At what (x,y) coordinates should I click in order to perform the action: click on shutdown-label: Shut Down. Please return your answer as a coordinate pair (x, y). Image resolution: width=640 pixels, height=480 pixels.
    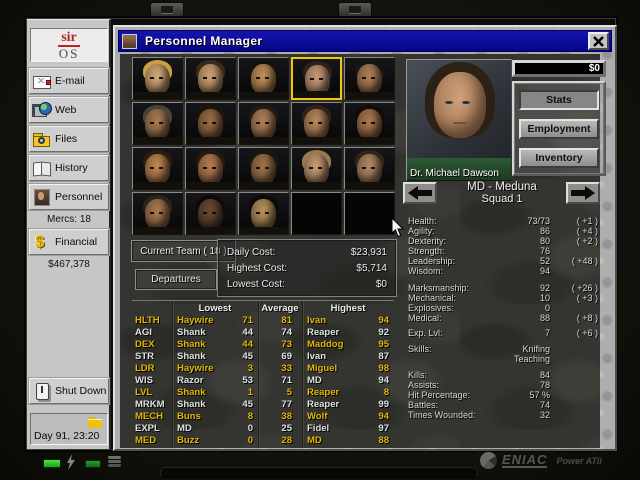
    Looking at the image, I should click on (81, 391).